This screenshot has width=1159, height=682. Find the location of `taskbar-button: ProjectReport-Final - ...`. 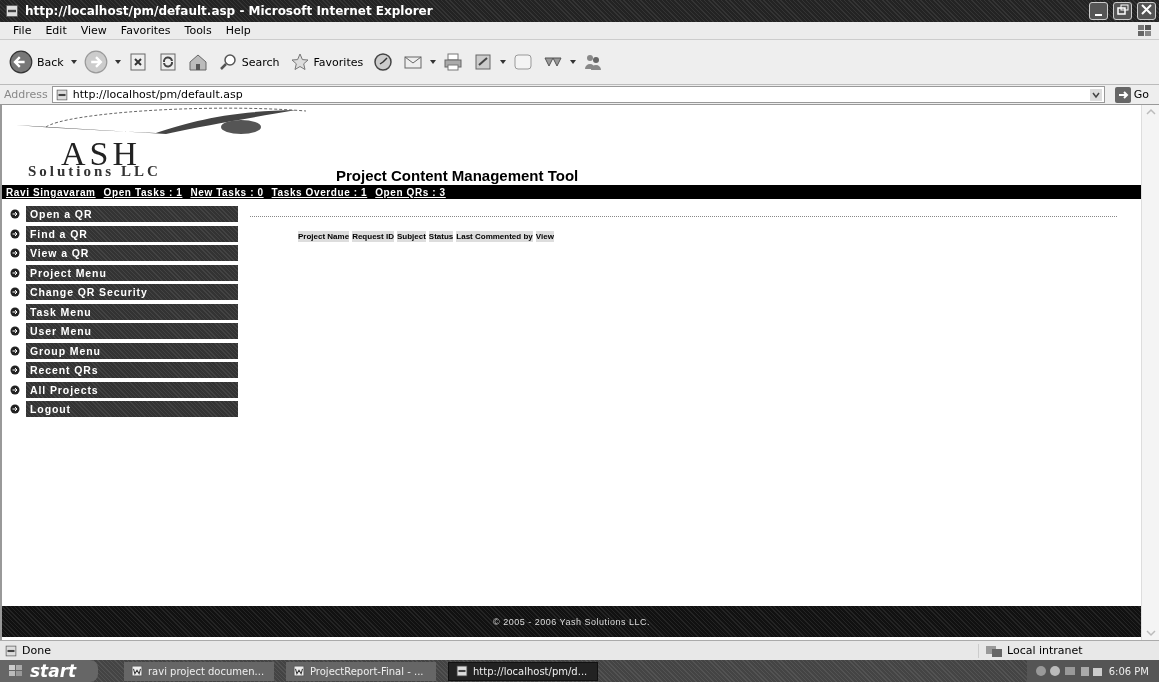

taskbar-button: ProjectReport-Final - ... is located at coordinates (361, 671).